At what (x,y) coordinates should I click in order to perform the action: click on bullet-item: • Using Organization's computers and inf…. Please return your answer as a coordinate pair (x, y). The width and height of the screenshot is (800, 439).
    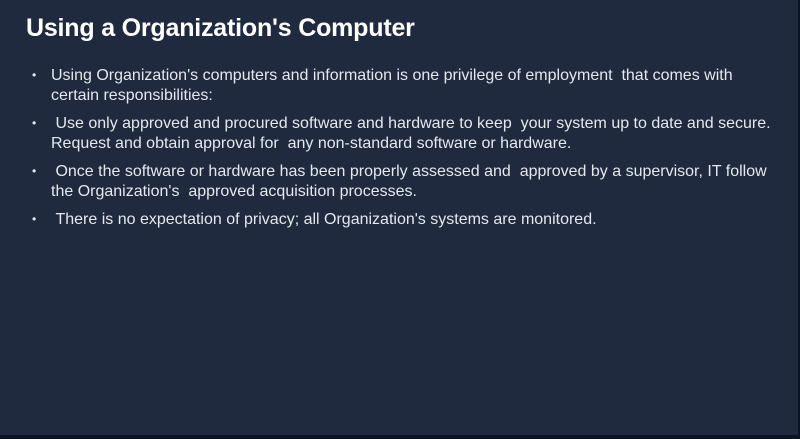
    Looking at the image, I should click on (405, 85).